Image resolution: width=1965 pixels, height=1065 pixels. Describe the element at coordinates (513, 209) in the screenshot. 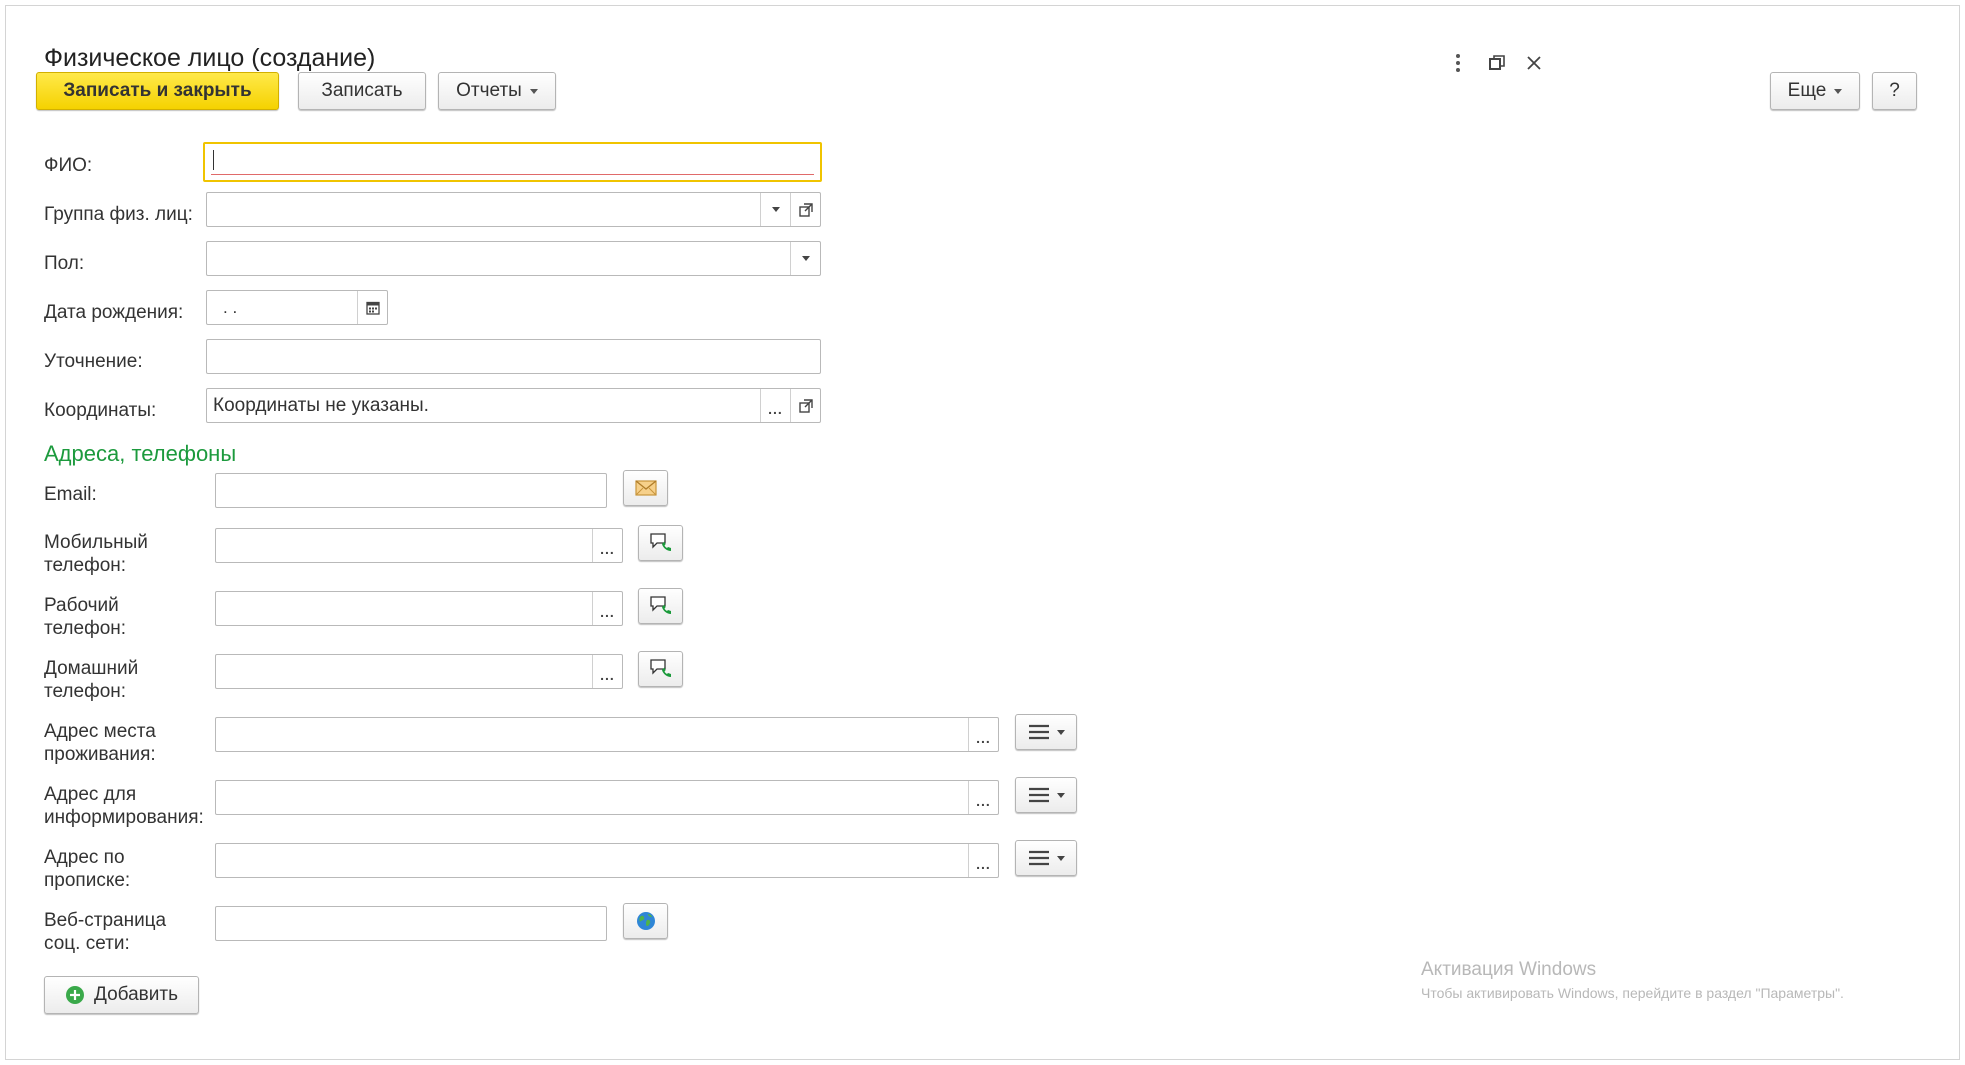

I see `group-select` at that location.